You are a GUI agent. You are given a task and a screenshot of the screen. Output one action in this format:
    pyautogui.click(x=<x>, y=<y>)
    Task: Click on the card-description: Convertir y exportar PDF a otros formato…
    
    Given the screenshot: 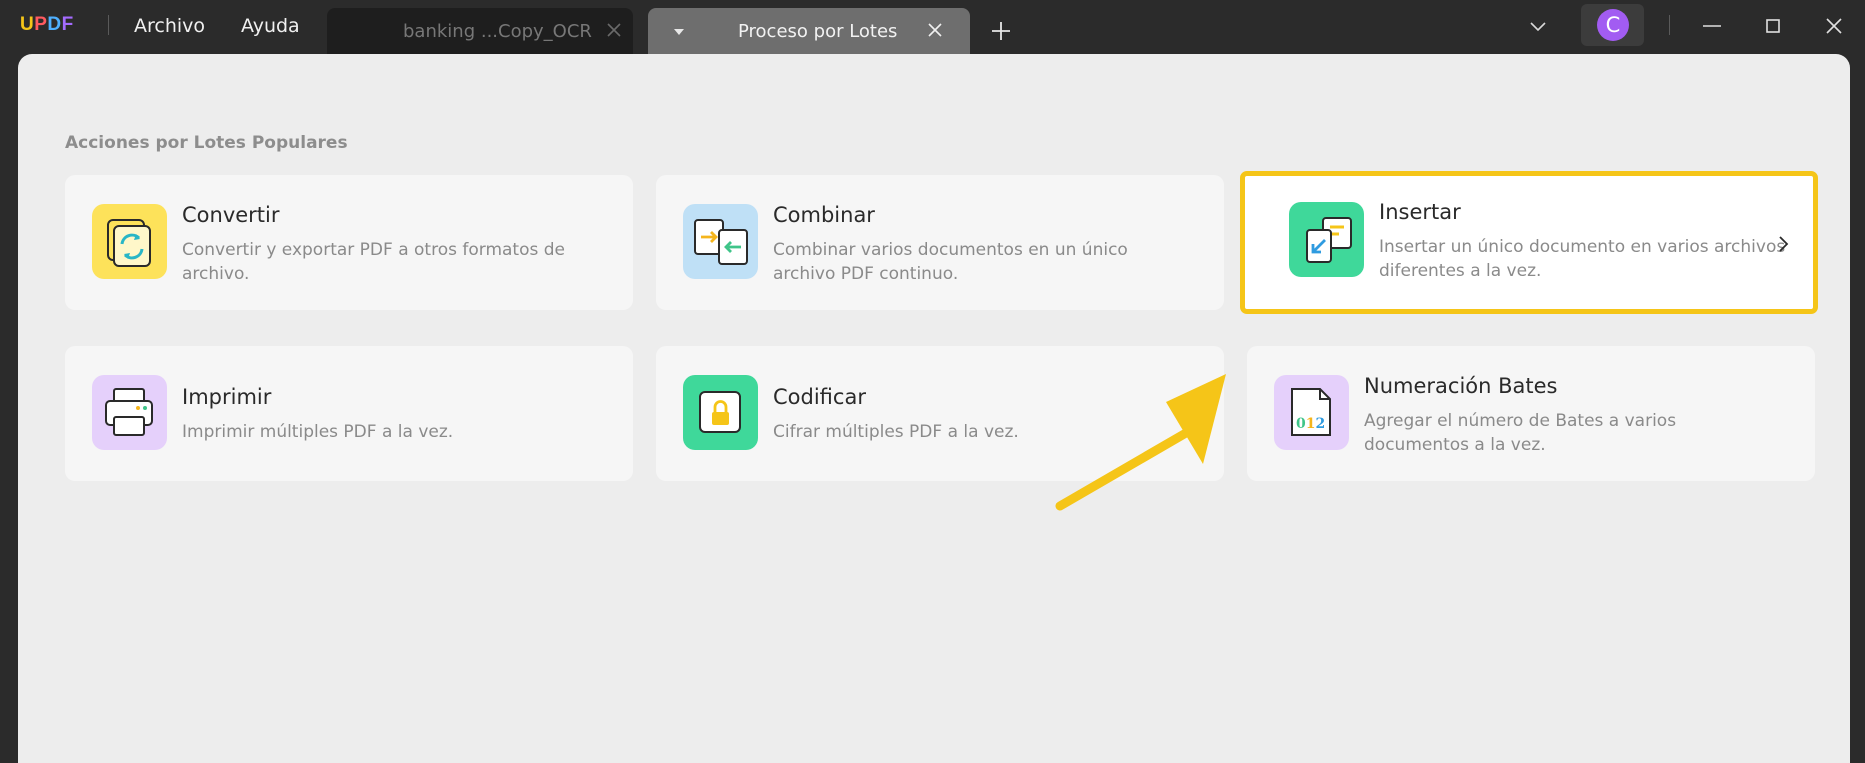 What is the action you would take?
    pyautogui.click(x=373, y=262)
    